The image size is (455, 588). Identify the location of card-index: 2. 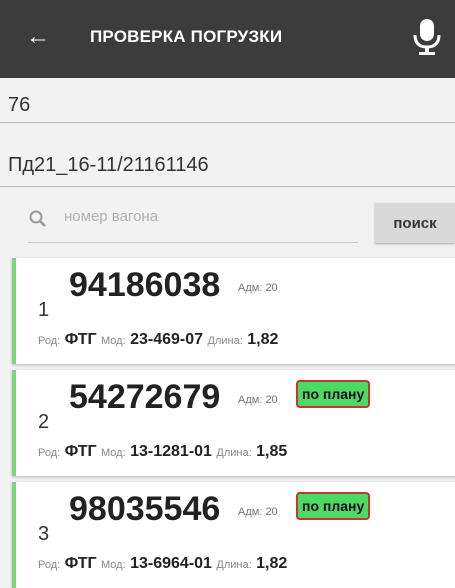
(44, 422).